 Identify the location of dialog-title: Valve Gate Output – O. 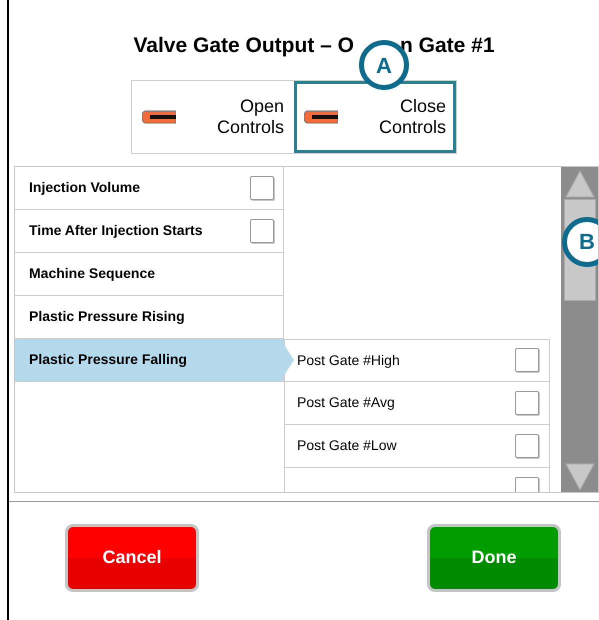
(243, 46).